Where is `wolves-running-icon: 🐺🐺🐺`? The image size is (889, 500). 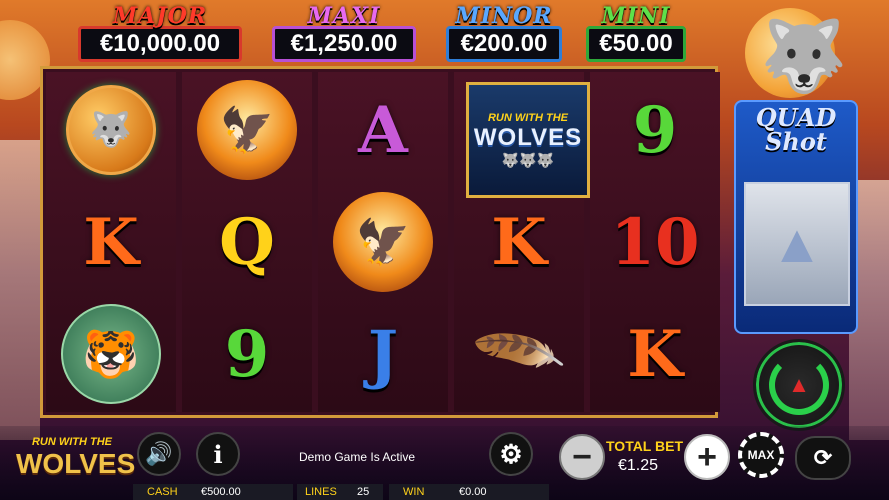
wolves-running-icon: 🐺🐺🐺 is located at coordinates (528, 159).